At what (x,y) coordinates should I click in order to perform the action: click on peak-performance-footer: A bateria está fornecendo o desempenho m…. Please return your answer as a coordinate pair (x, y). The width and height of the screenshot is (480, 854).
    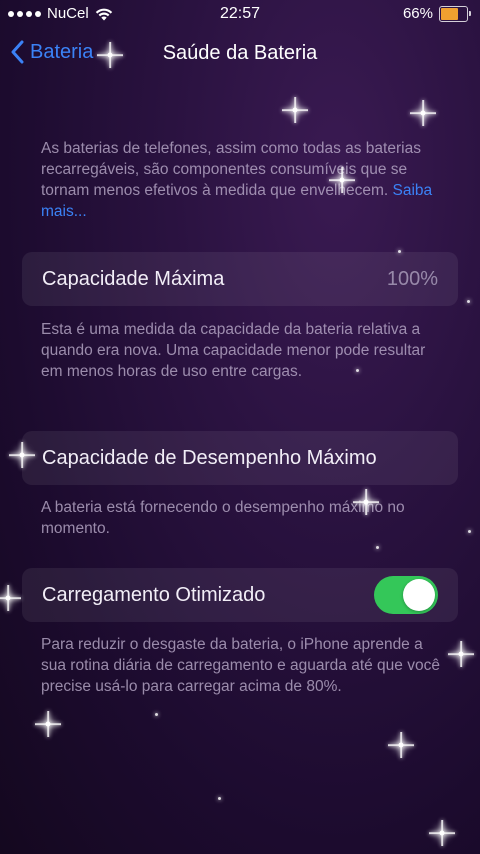
    Looking at the image, I should click on (223, 518).